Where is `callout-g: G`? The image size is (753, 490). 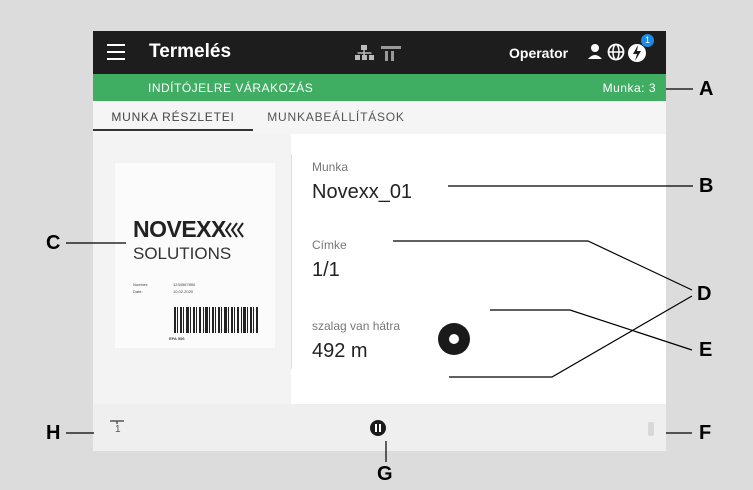 callout-g: G is located at coordinates (385, 474).